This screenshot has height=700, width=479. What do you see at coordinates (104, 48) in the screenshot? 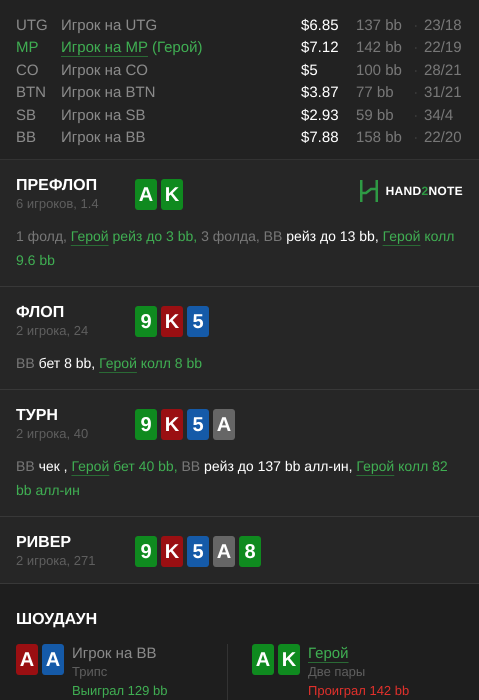
I see `player-name: Игрок на MP` at bounding box center [104, 48].